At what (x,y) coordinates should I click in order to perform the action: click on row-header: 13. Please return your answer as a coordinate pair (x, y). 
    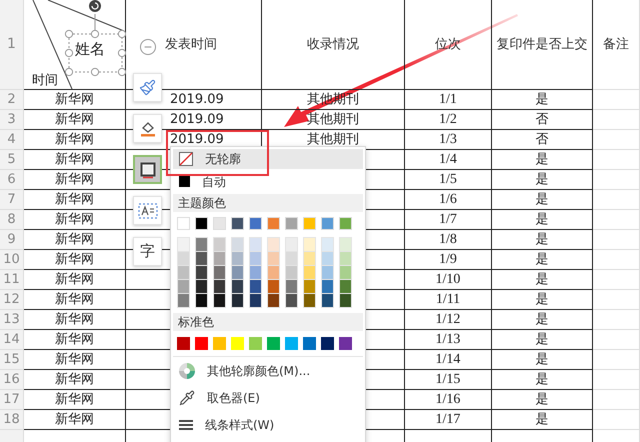
    Looking at the image, I should click on (12, 320).